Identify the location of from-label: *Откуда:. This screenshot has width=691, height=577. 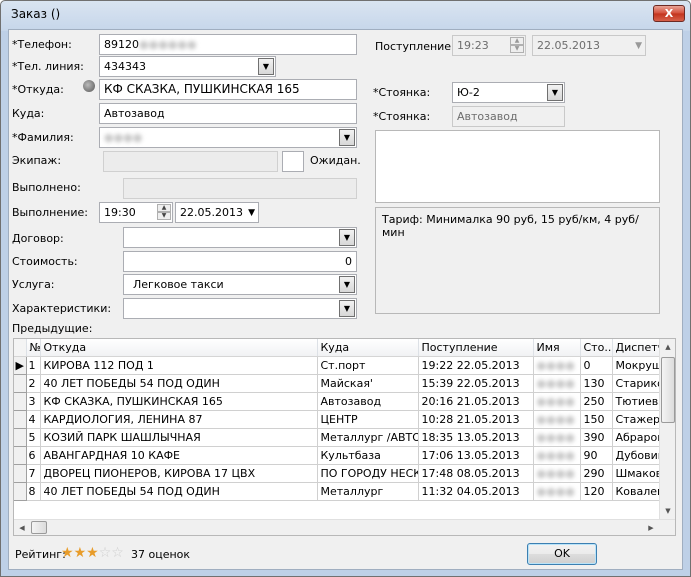
(38, 89).